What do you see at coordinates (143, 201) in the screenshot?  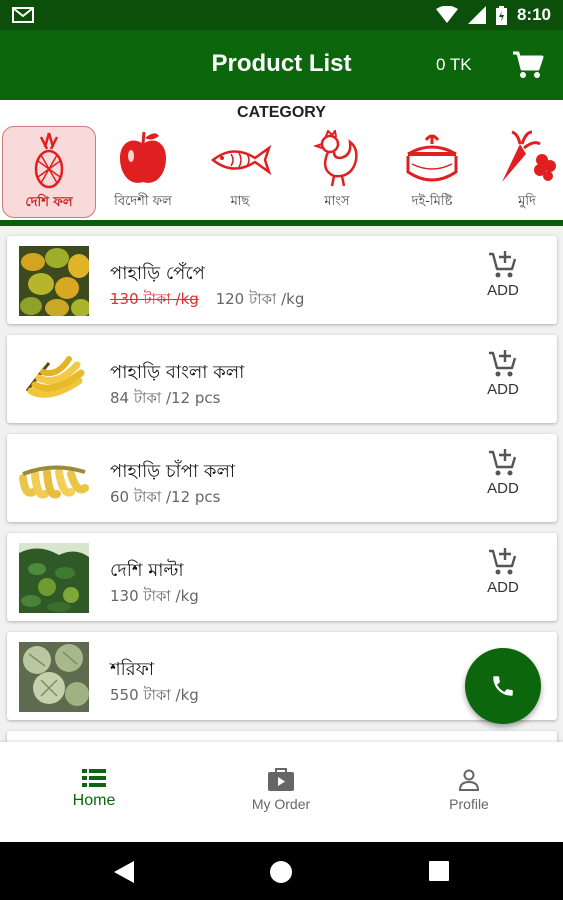 I see `category-label: বিদেশী ফল` at bounding box center [143, 201].